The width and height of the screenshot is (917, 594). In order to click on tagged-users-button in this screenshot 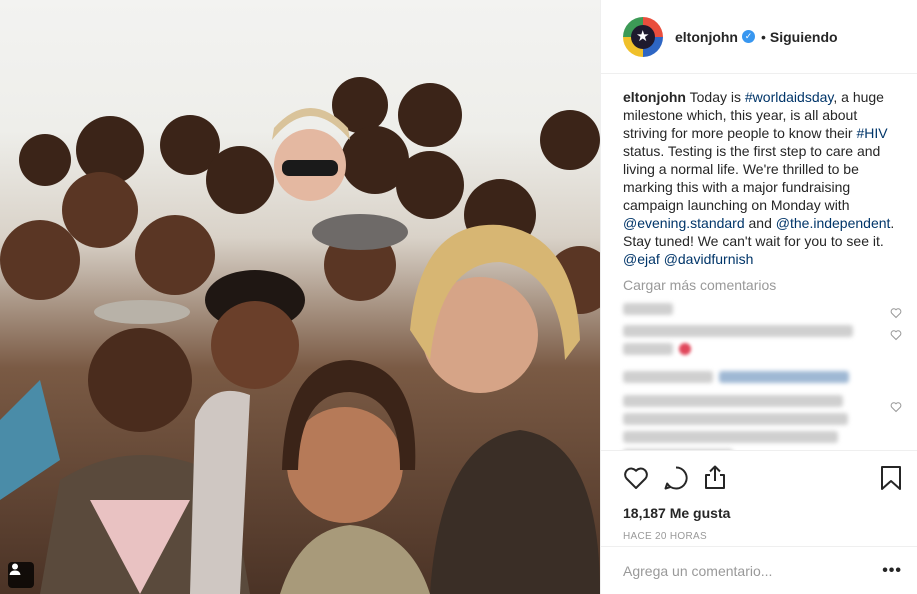, I will do `click(21, 575)`.